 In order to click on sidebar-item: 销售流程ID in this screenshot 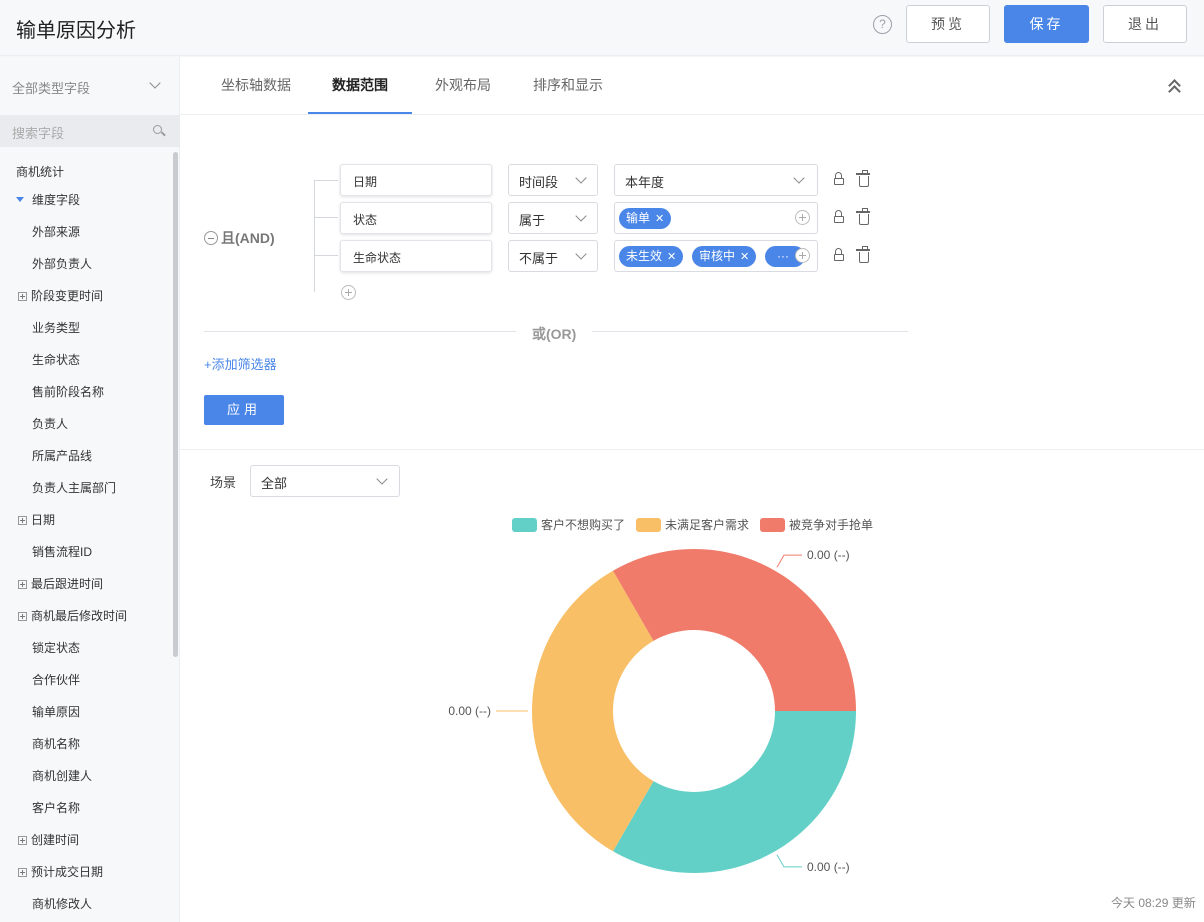, I will do `click(62, 553)`.